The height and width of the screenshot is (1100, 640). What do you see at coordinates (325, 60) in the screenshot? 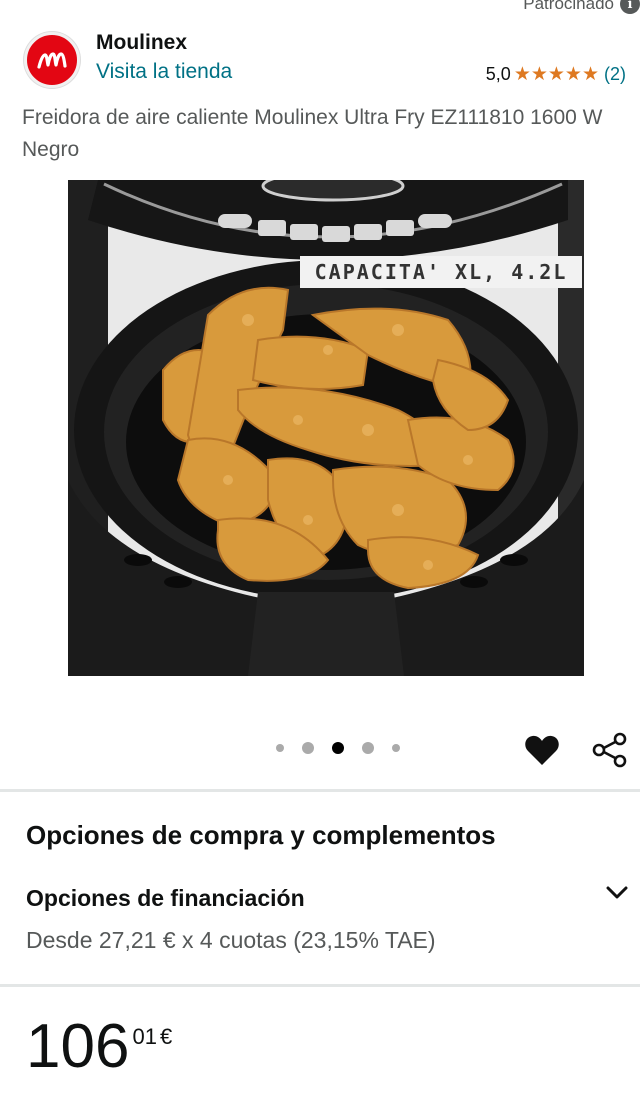
I see `brand-header: Moulinex Visita la tienda 5,0 ★★★★★ (2)` at bounding box center [325, 60].